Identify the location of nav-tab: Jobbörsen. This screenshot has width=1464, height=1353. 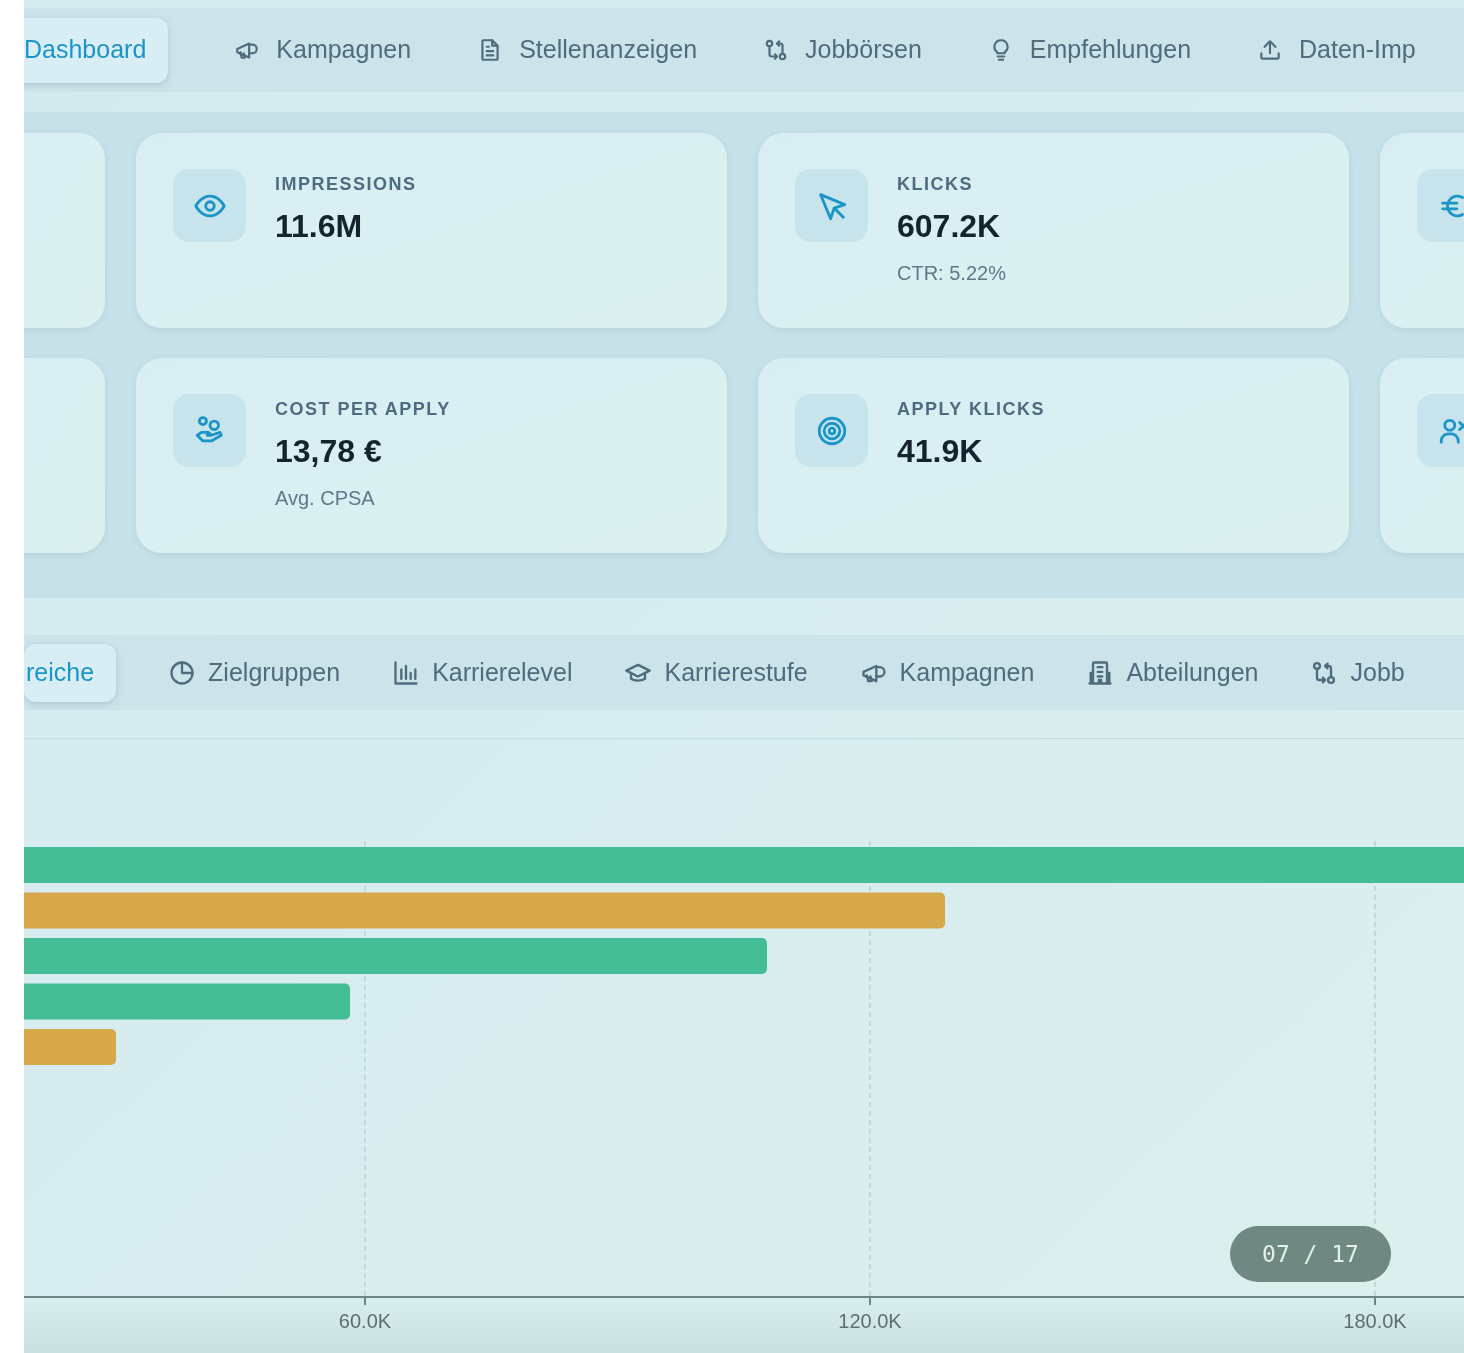
(842, 50).